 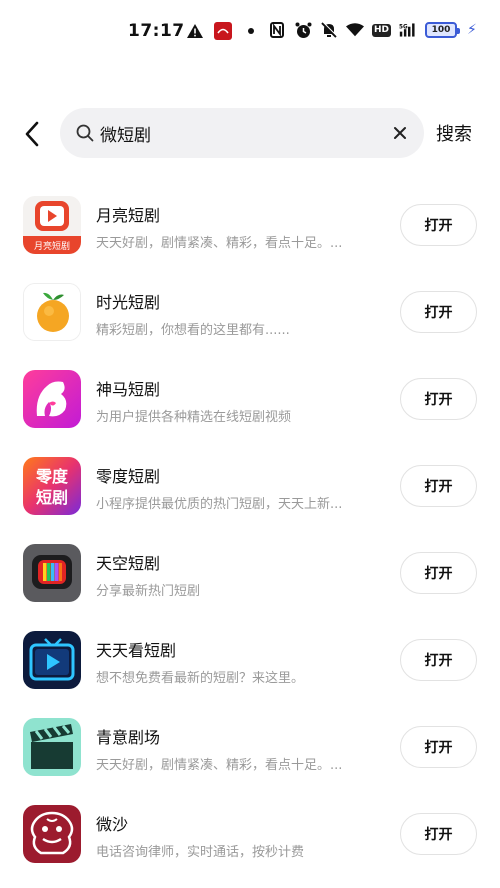 What do you see at coordinates (136, 650) in the screenshot?
I see `app-name: 天天看短剧` at bounding box center [136, 650].